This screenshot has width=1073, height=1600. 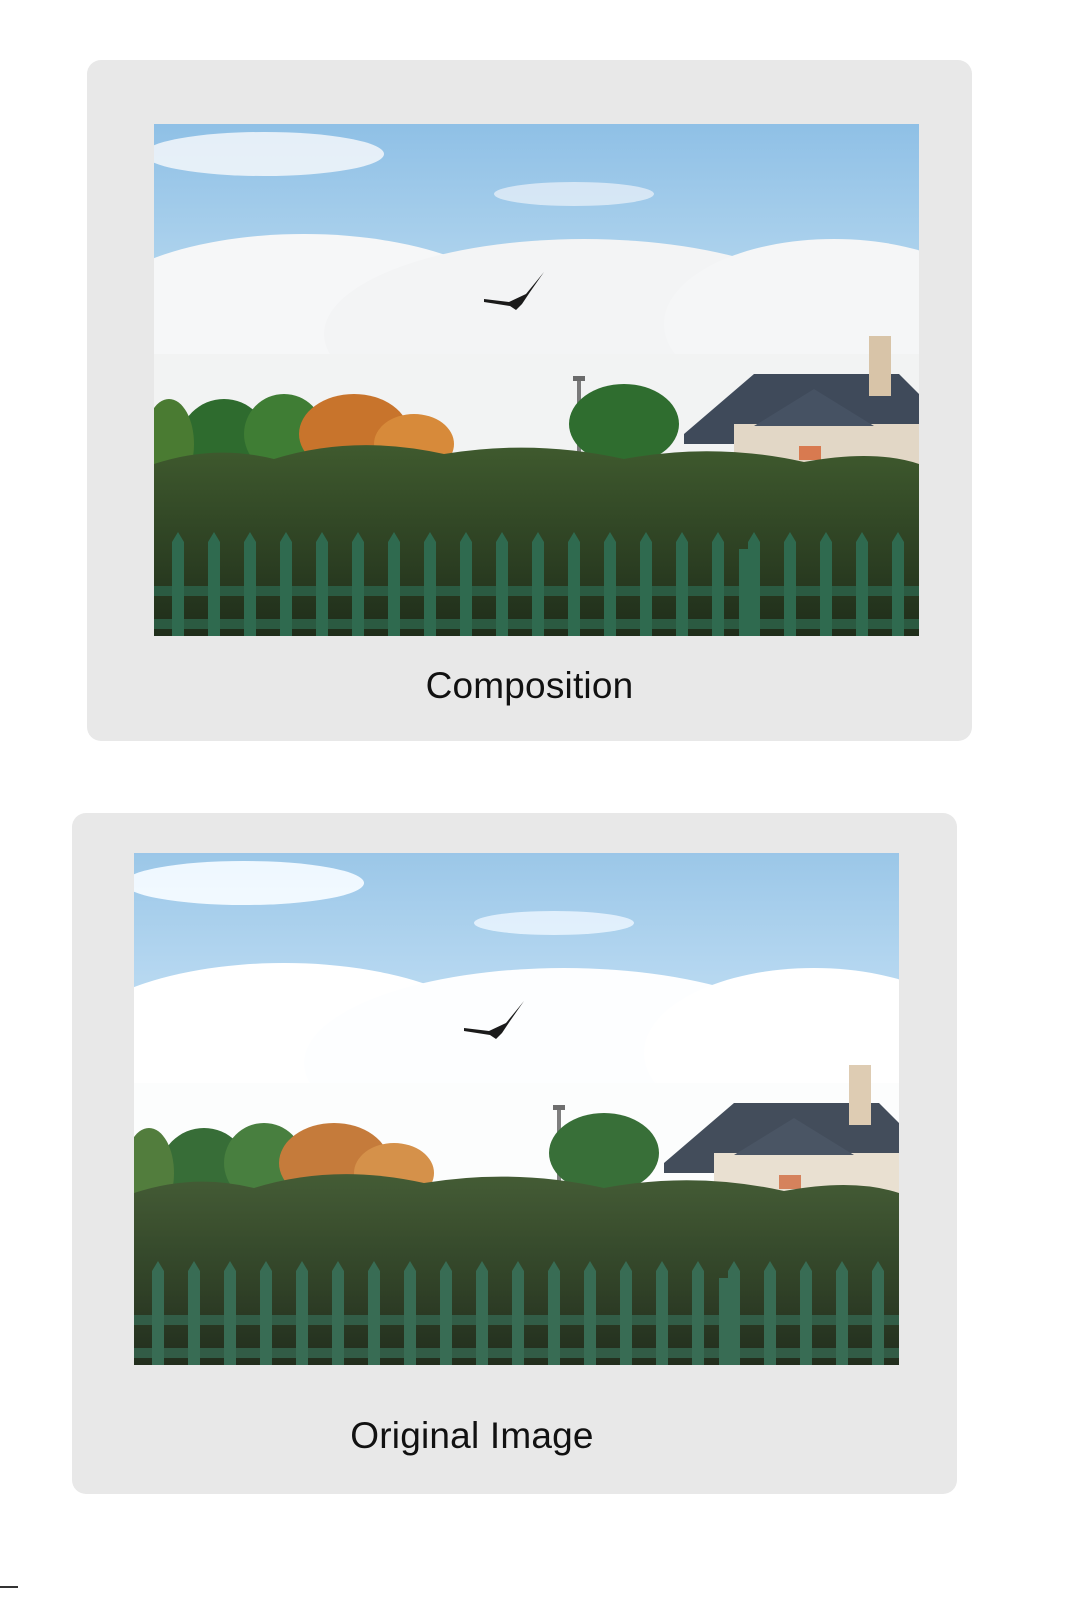 I want to click on edge-divider, so click(x=9, y=1587).